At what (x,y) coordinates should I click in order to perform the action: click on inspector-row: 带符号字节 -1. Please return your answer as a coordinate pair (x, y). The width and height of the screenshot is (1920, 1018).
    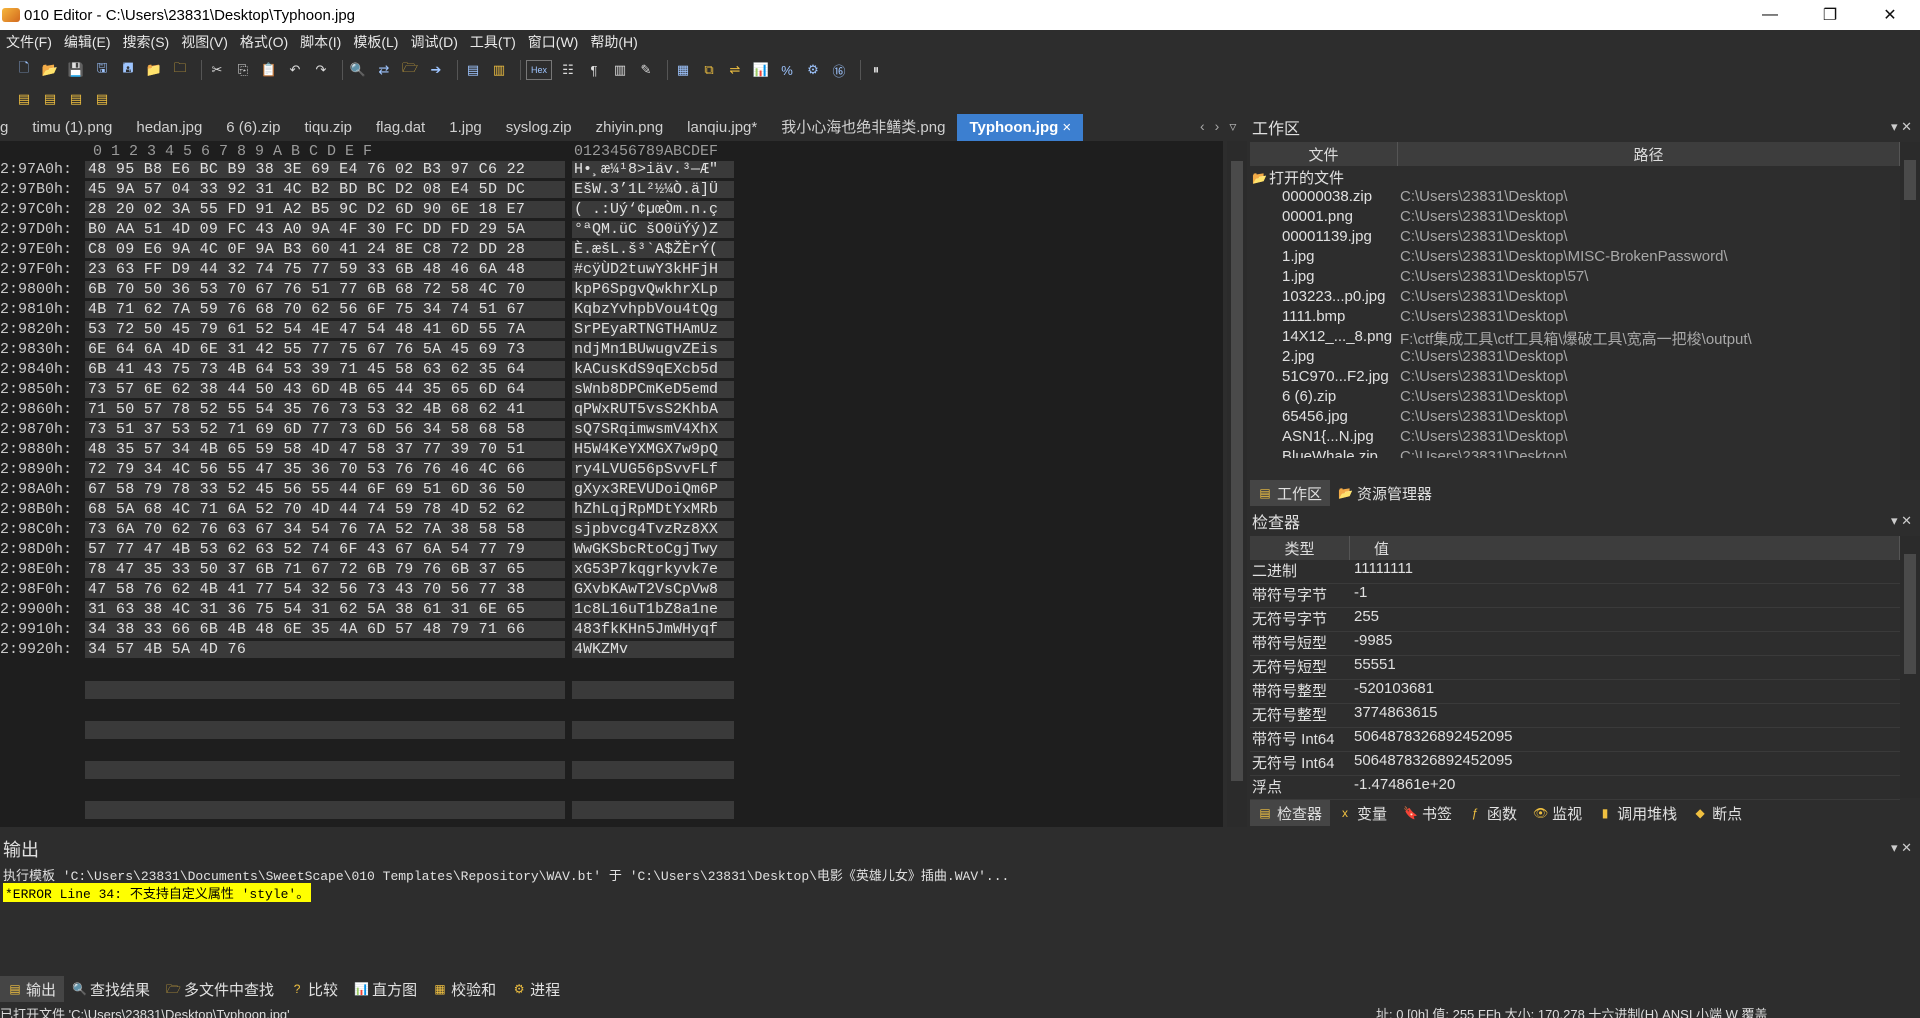
    Looking at the image, I should click on (1575, 596).